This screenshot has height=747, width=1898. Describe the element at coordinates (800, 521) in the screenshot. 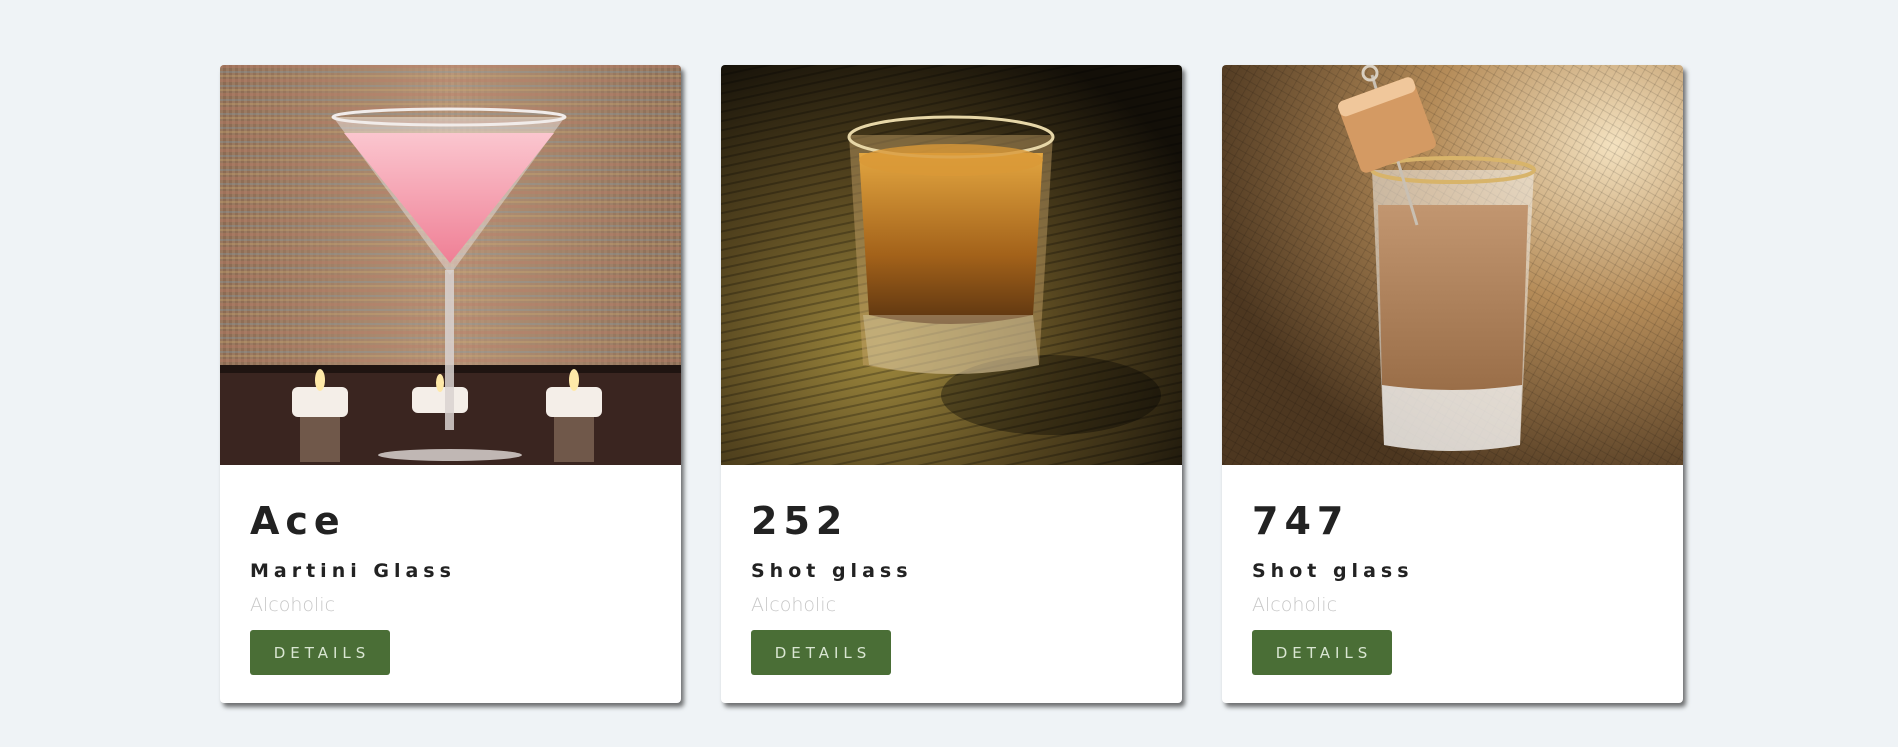

I see `drink-name: 252` at that location.